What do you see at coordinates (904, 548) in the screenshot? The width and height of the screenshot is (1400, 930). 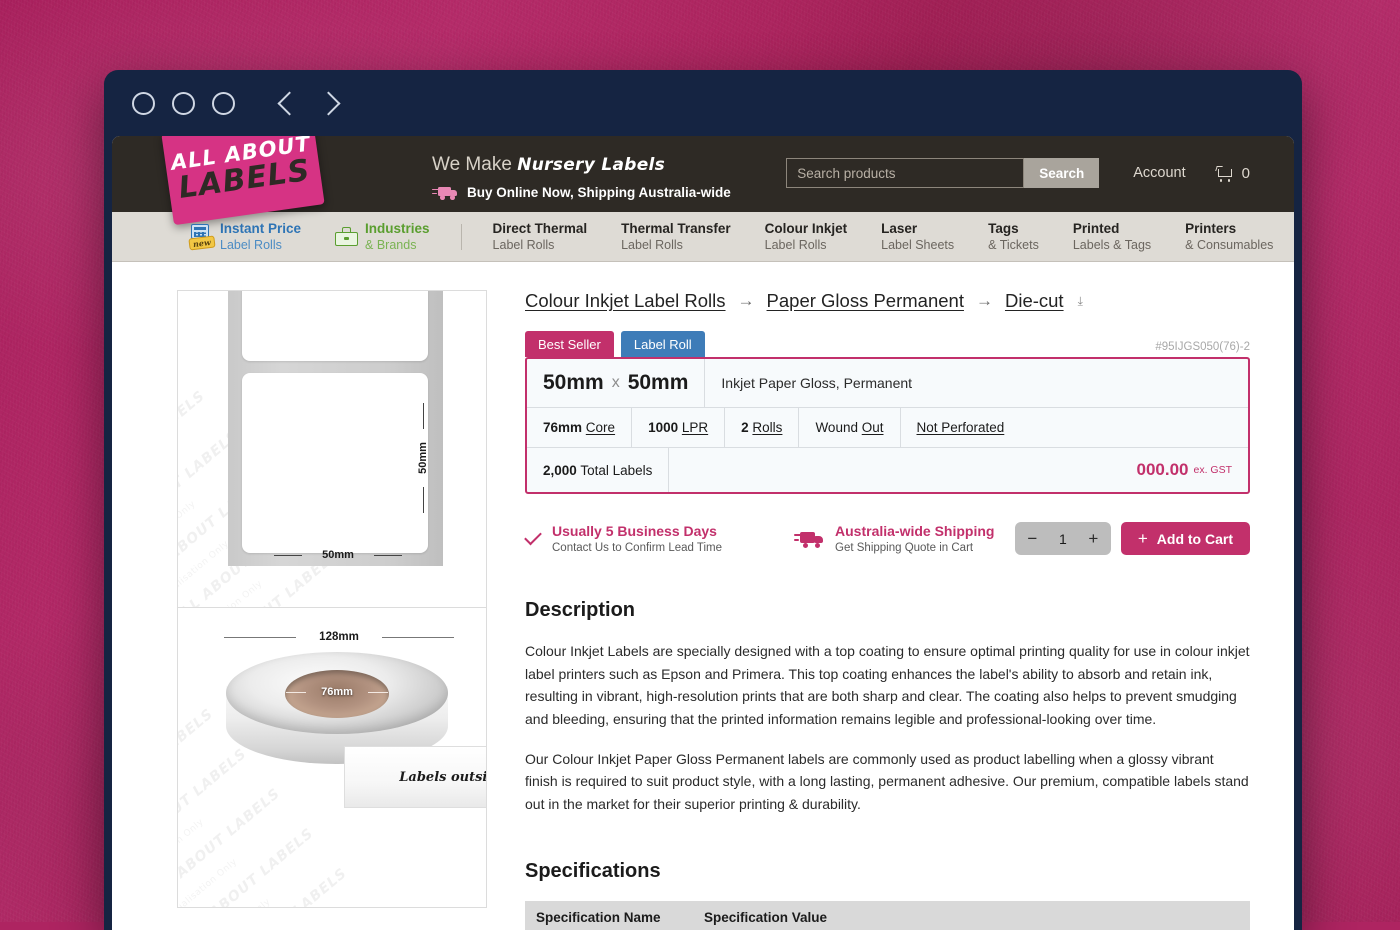 I see `shipping-subtitle: Get Shipping Quote in Cart` at bounding box center [904, 548].